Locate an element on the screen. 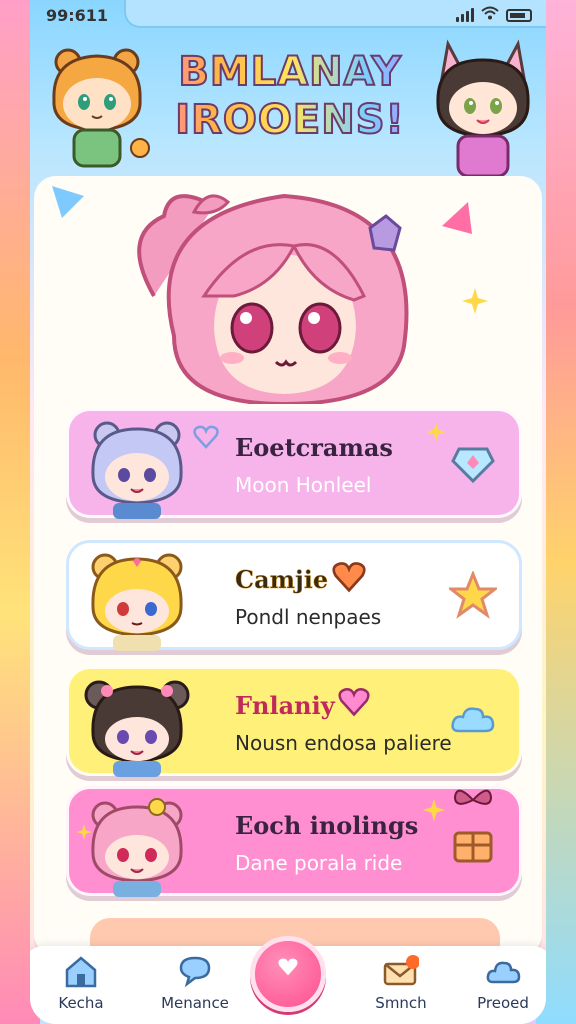 This screenshot has width=576, height=1024. battery-icon is located at coordinates (519, 15).